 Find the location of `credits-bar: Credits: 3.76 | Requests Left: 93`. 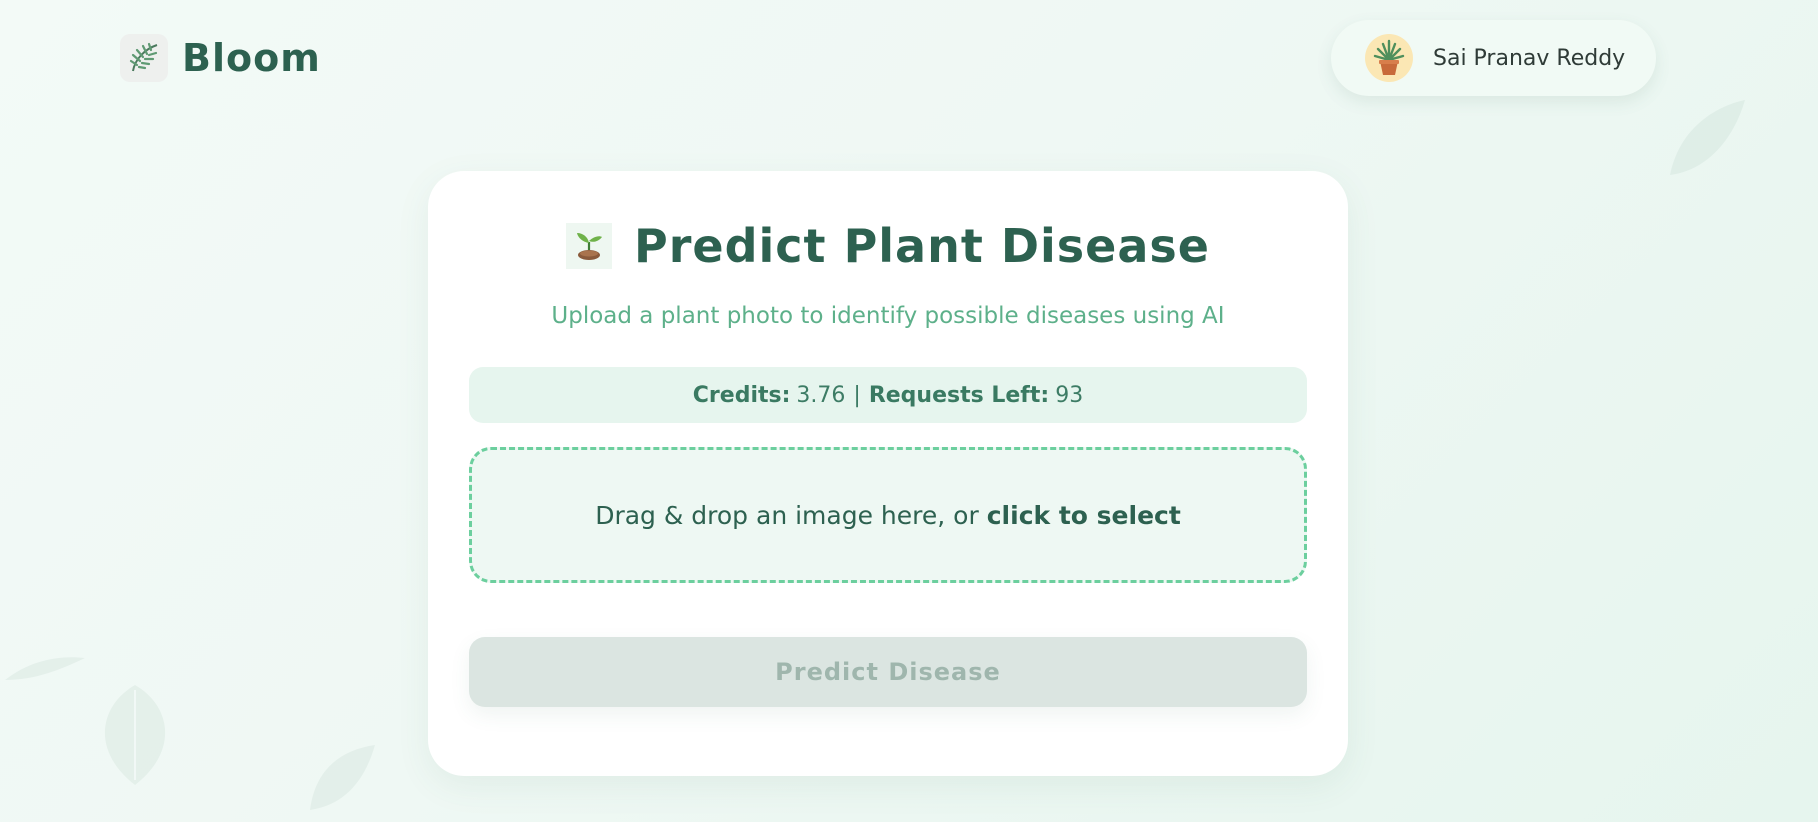

credits-bar: Credits: 3.76 | Requests Left: 93 is located at coordinates (888, 395).